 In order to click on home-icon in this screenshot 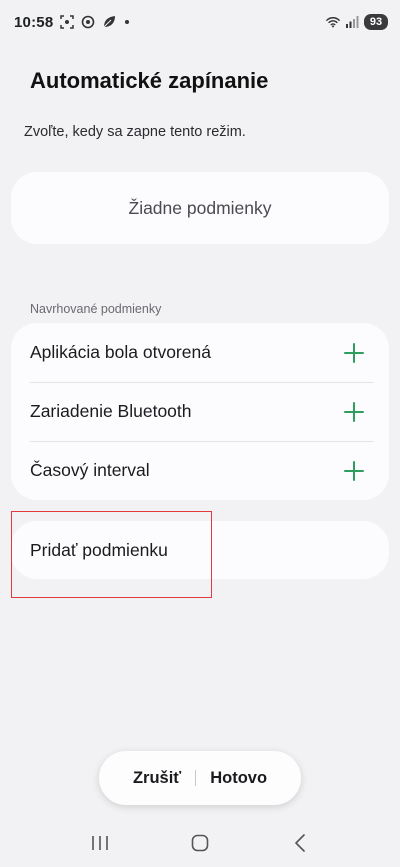, I will do `click(200, 843)`.